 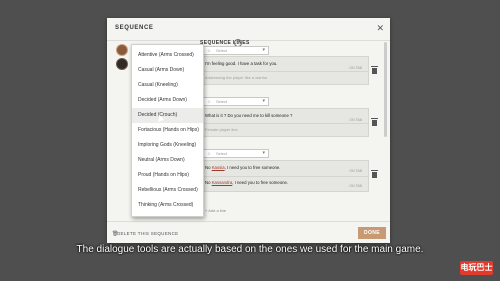 What do you see at coordinates (167, 55) in the screenshot?
I see `dropdown-option: Attentive (Arms Crossed)` at bounding box center [167, 55].